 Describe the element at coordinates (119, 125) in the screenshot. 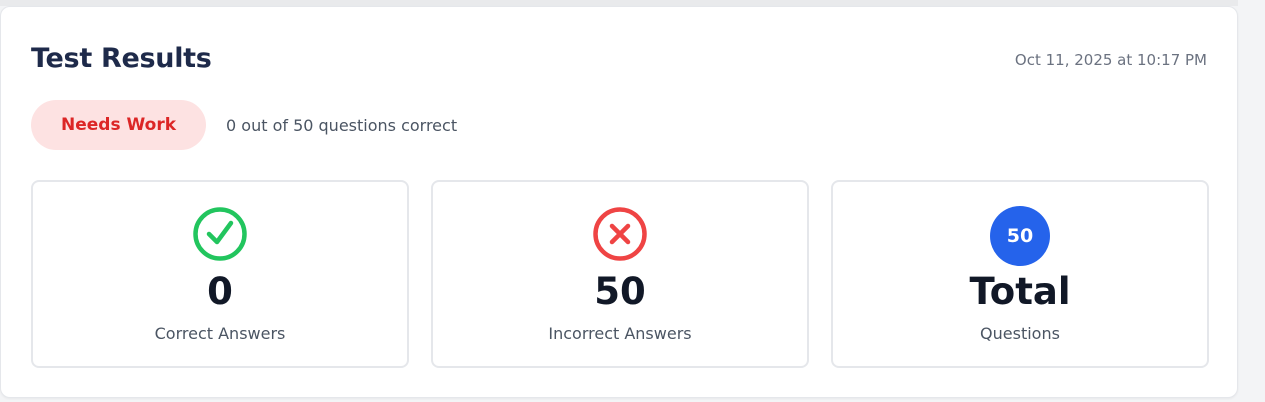

I see `status-badge: Needs Work` at that location.